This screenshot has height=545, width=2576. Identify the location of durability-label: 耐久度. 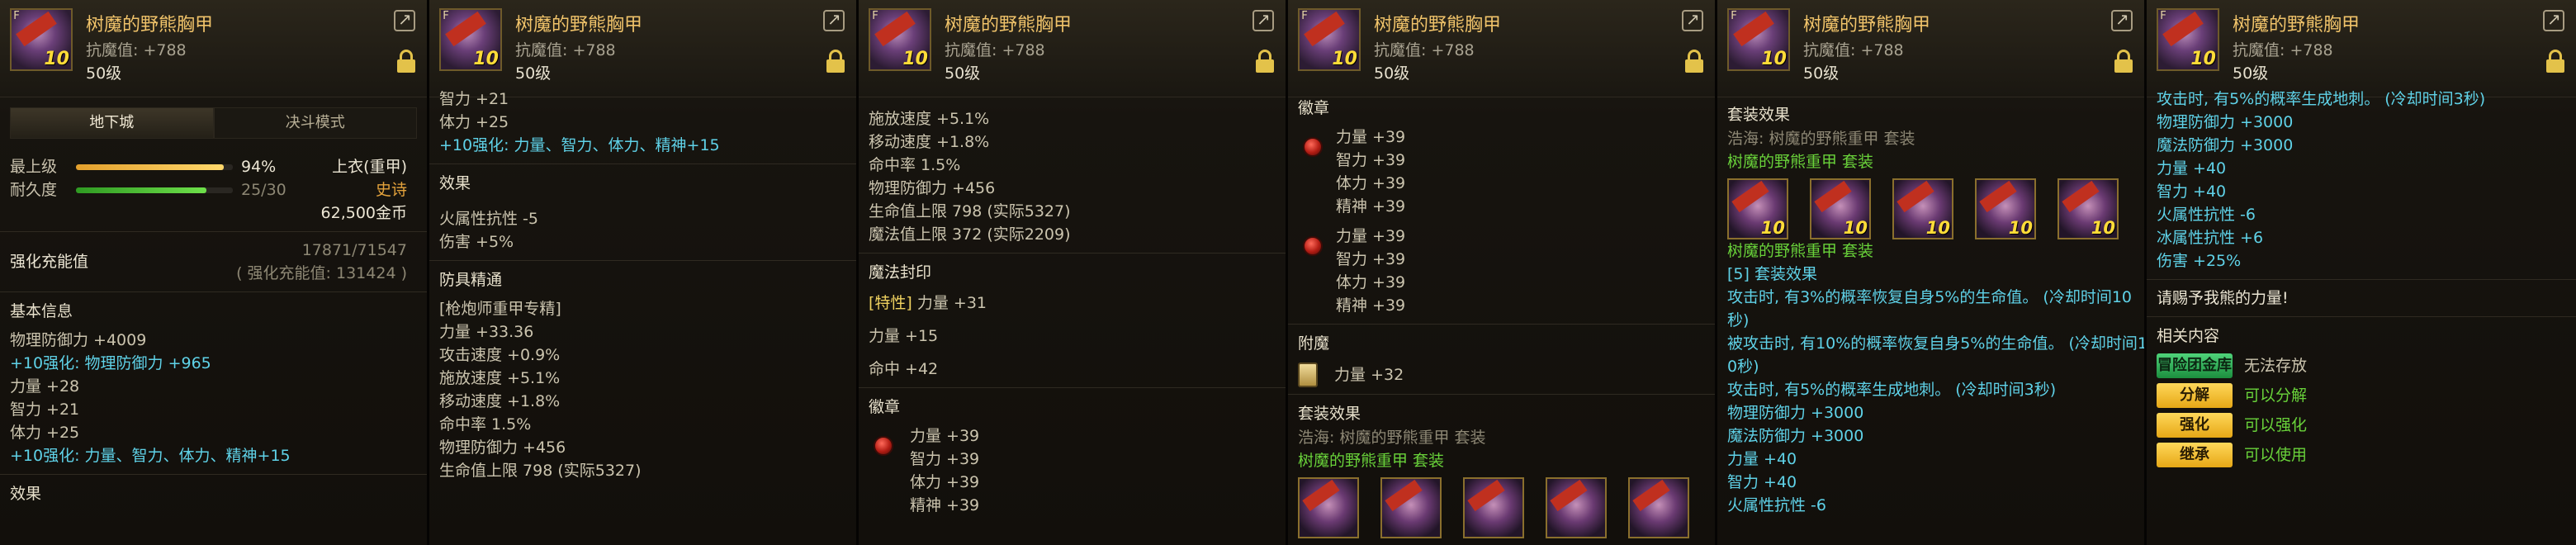
(34, 190).